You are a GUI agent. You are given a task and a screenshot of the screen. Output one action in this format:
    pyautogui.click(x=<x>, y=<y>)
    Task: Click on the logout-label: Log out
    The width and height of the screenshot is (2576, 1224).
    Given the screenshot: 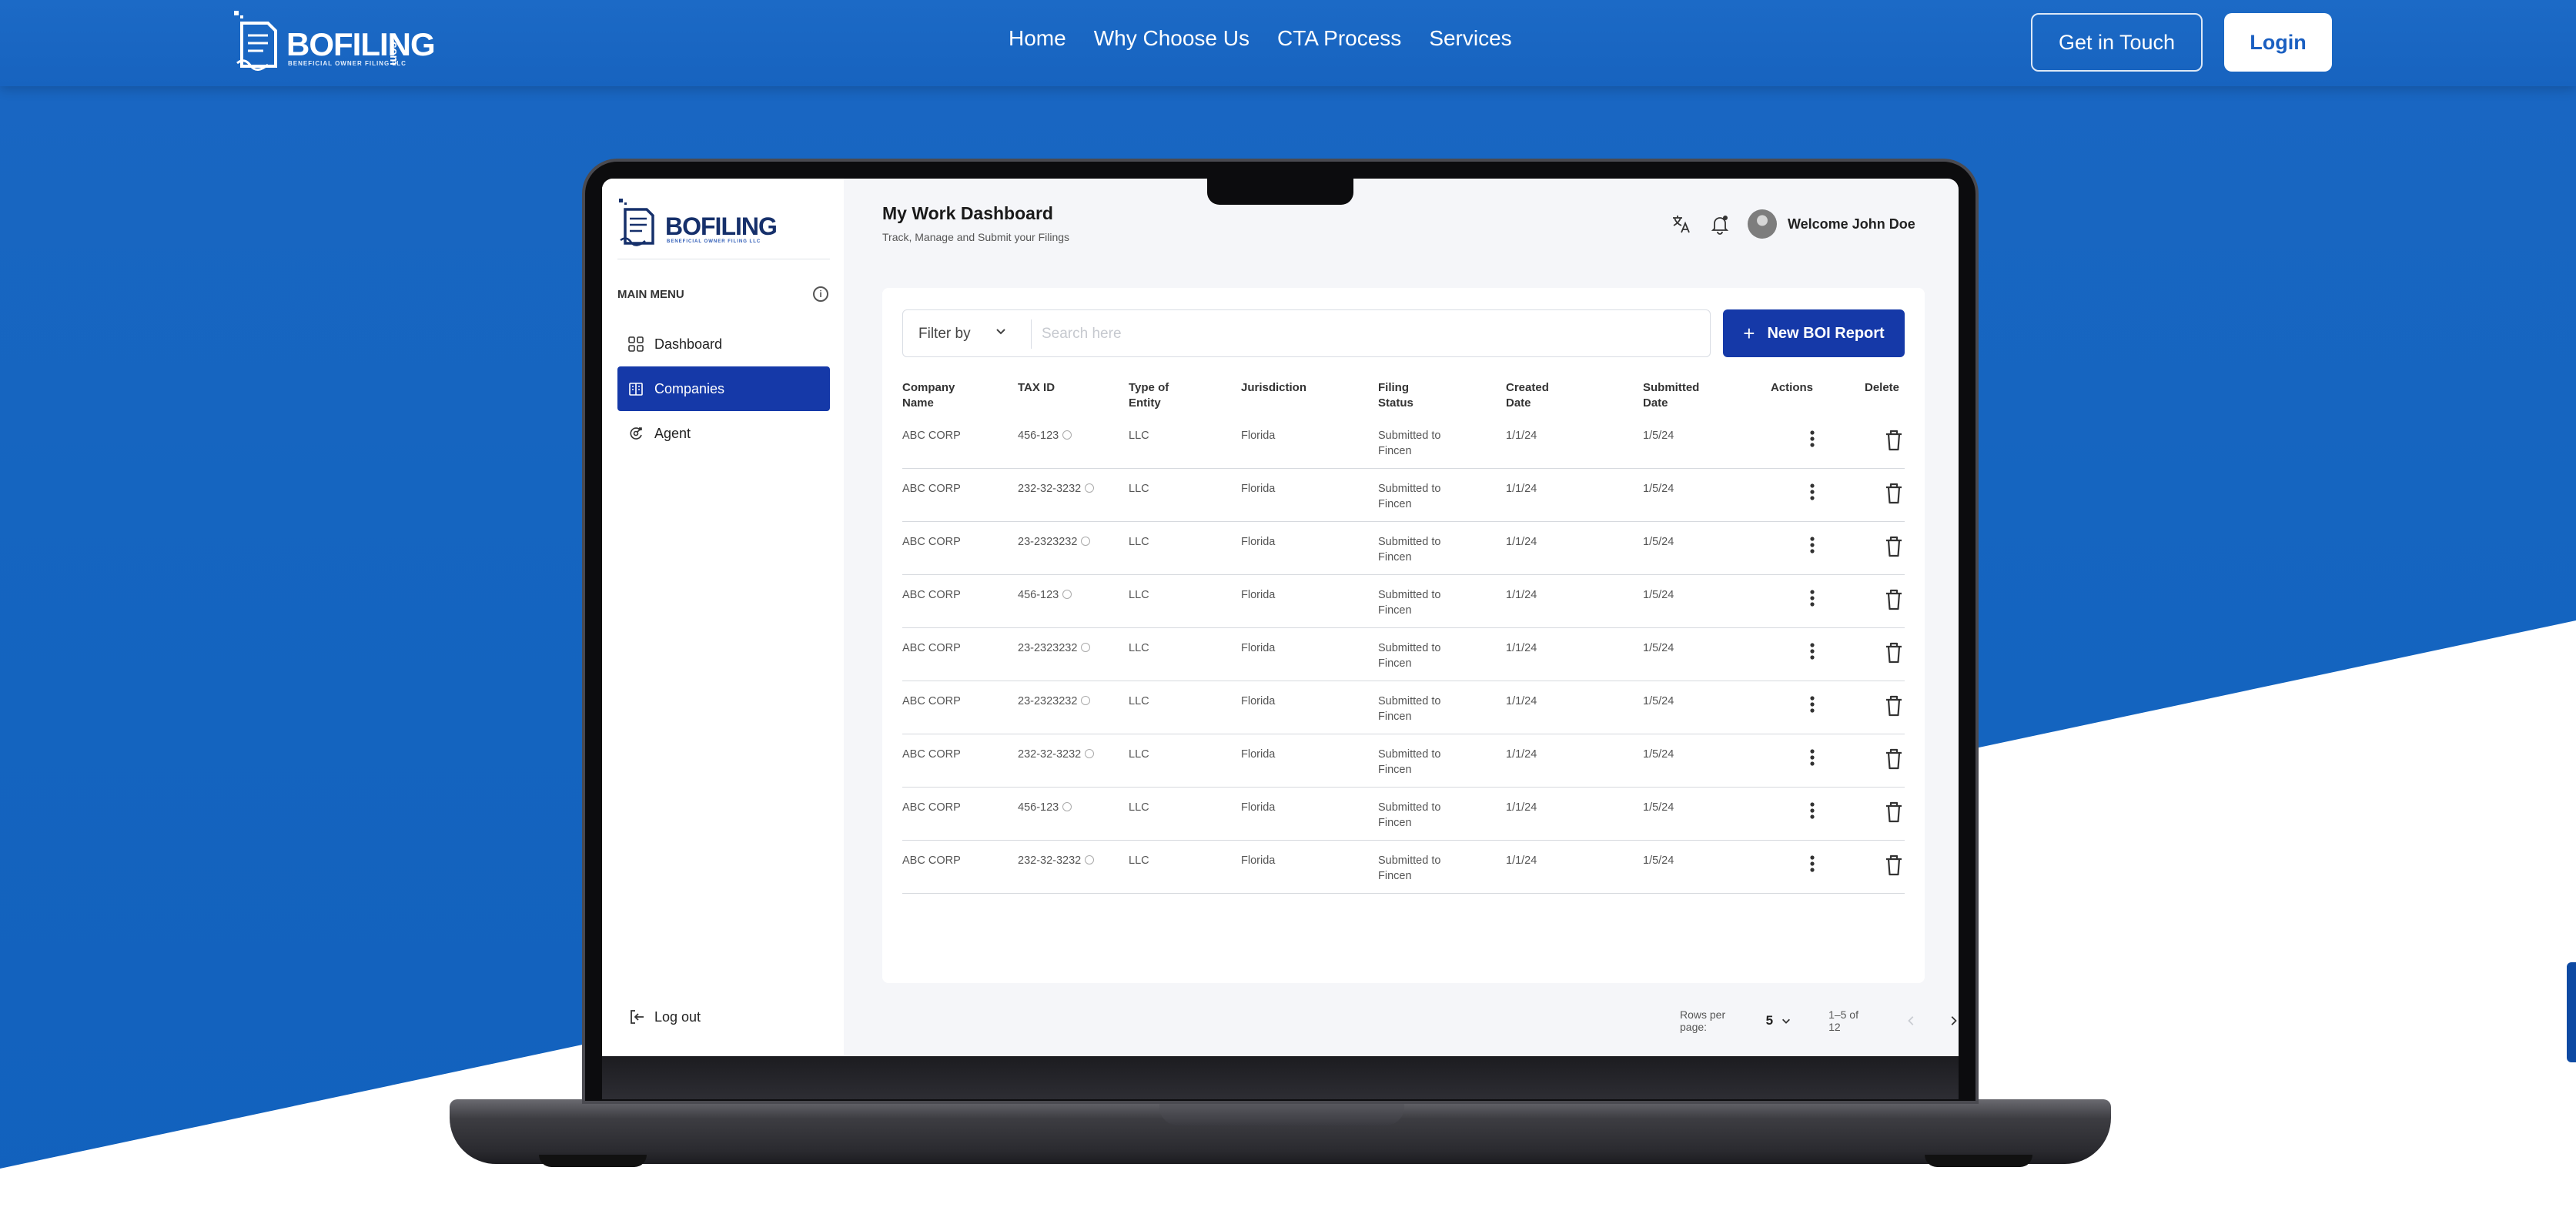 What is the action you would take?
    pyautogui.click(x=678, y=1017)
    